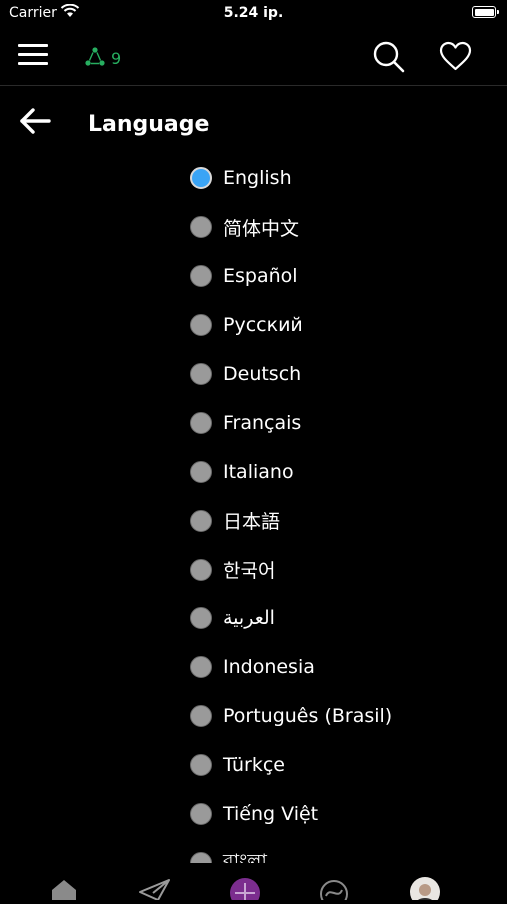  Describe the element at coordinates (262, 374) in the screenshot. I see `language-label: Deutsch` at that location.